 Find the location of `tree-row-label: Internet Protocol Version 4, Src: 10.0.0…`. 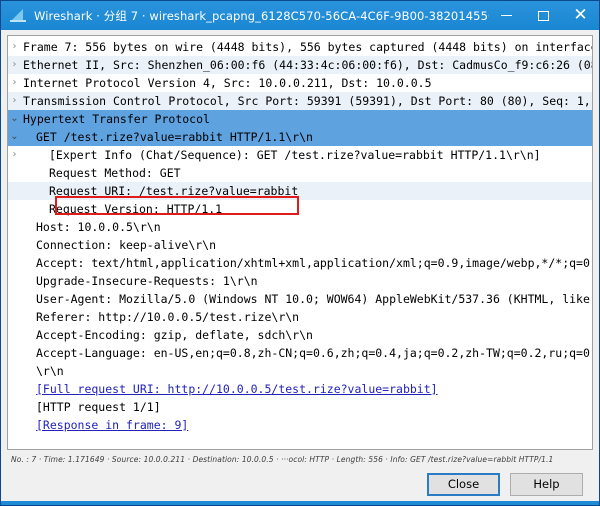

tree-row-label: Internet Protocol Version 4, Src: 10.0.0… is located at coordinates (227, 83).